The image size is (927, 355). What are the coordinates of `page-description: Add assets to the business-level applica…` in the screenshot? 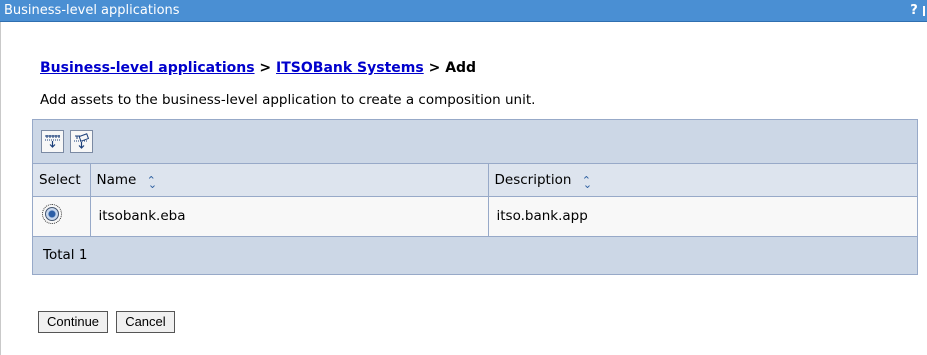 It's located at (288, 100).